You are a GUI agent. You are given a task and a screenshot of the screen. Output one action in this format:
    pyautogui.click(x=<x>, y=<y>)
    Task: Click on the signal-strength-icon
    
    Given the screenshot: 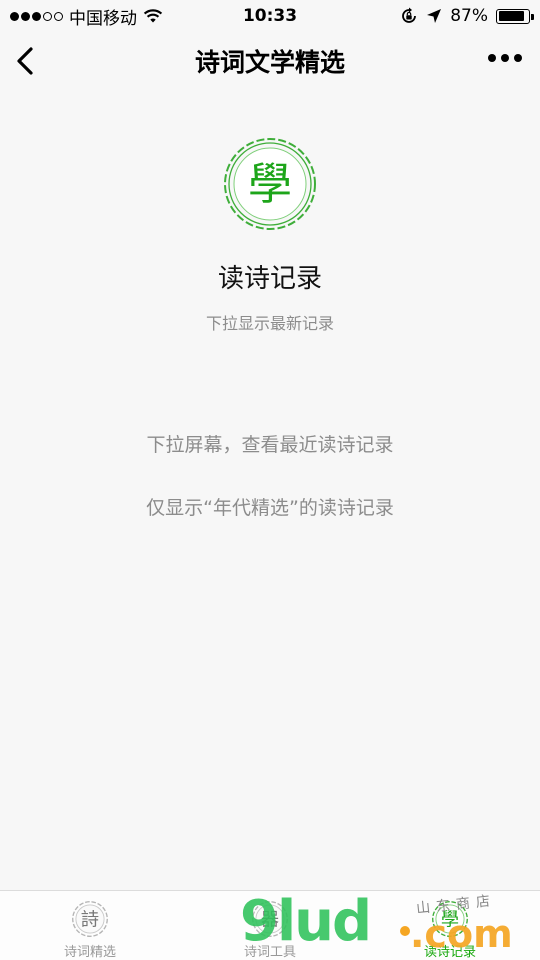 What is the action you would take?
    pyautogui.click(x=36, y=16)
    